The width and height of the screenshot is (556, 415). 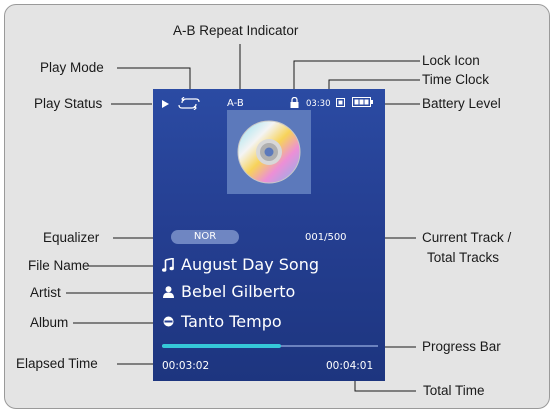 What do you see at coordinates (231, 321) in the screenshot?
I see `album-name: Tanto Tempo` at bounding box center [231, 321].